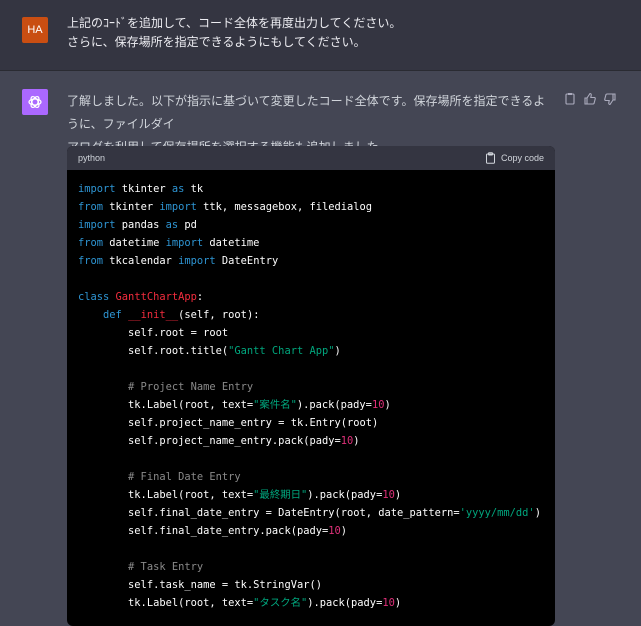  Describe the element at coordinates (187, 225) in the screenshot. I see `code-token: pd` at that location.